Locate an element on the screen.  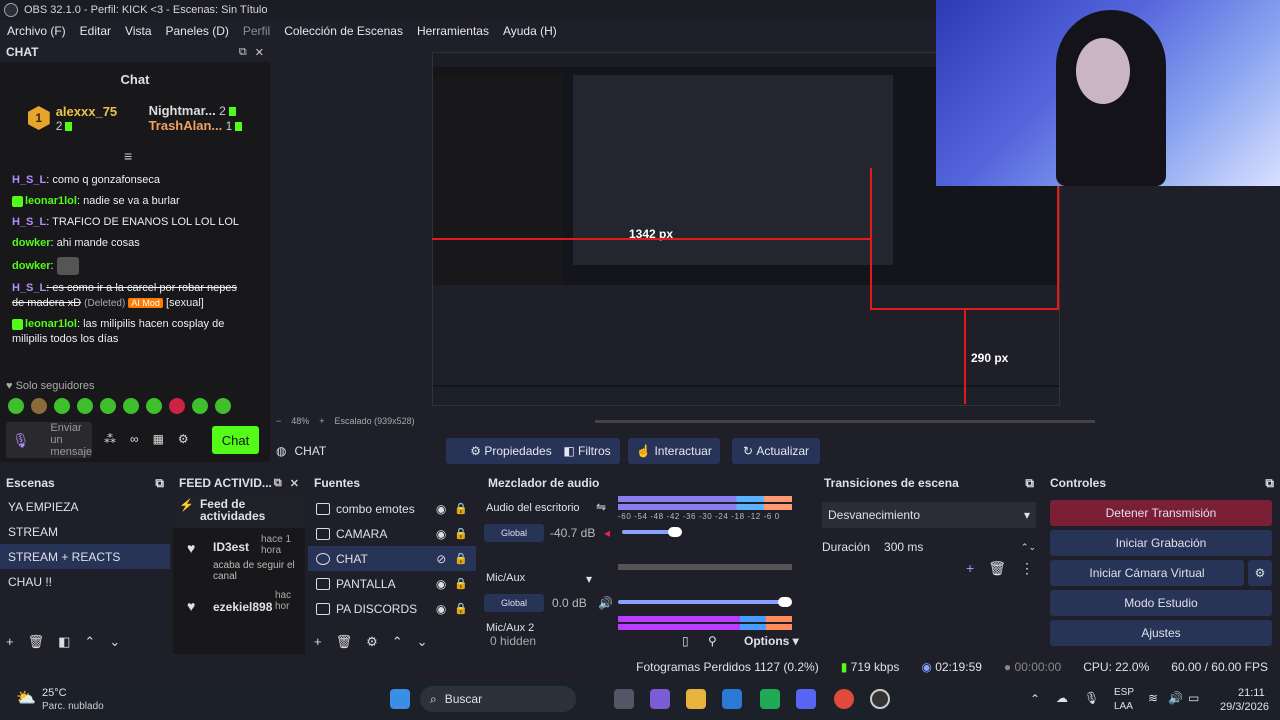
transition-select: Desvanecimiento ▾ is located at coordinates (929, 515).